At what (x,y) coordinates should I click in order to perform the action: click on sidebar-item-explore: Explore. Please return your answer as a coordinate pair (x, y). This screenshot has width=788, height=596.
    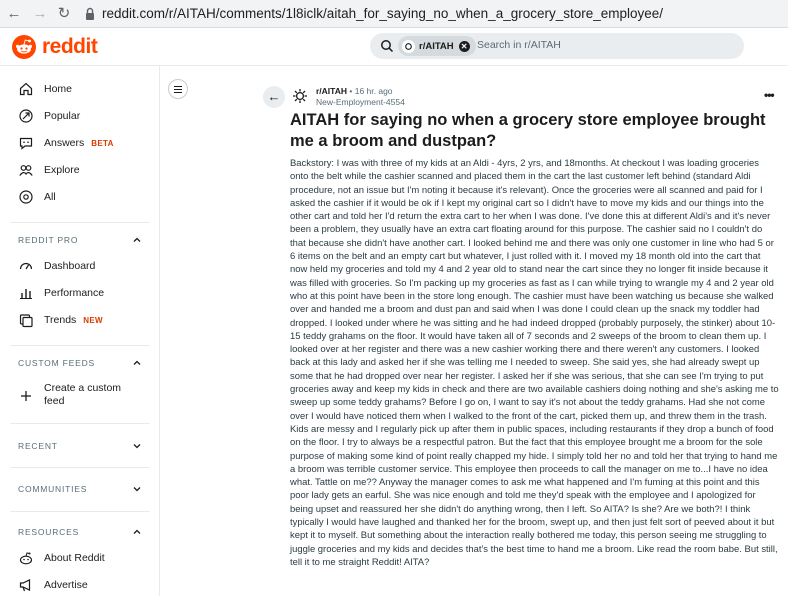
    Looking at the image, I should click on (49, 170).